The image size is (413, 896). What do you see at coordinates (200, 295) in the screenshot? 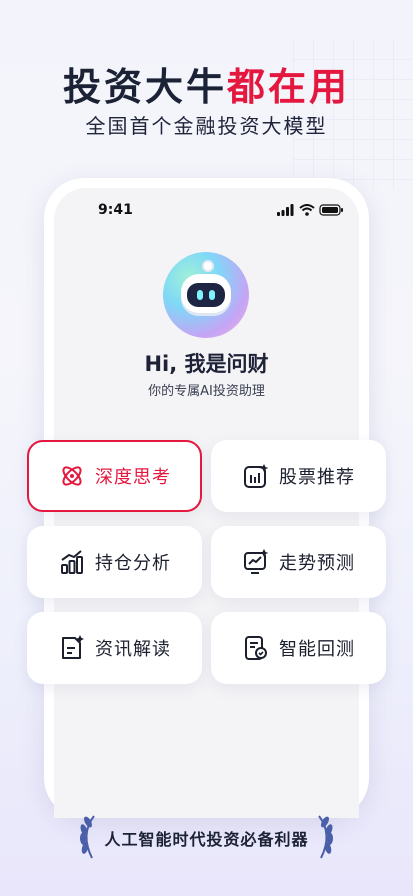
I see `robot-eye-left` at bounding box center [200, 295].